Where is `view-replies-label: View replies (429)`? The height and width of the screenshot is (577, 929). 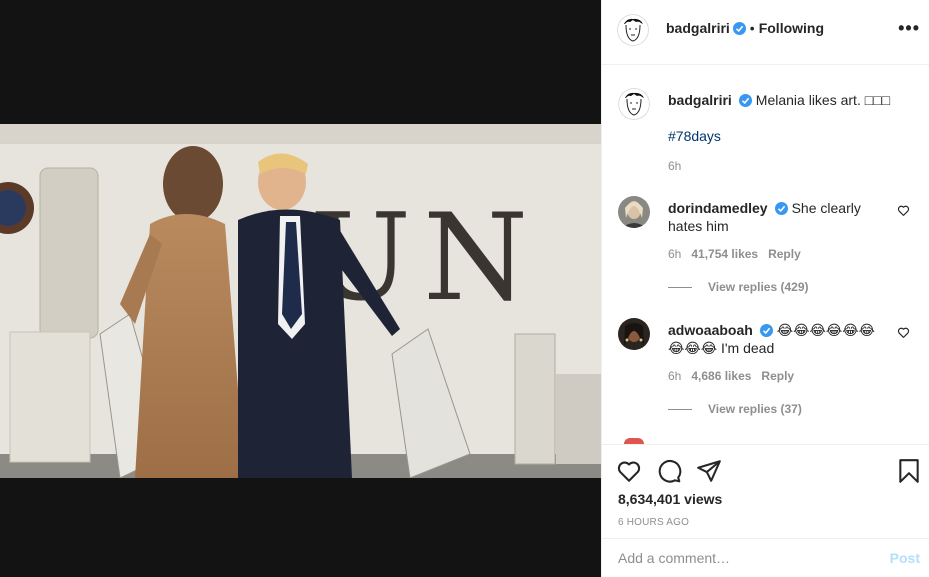
view-replies-label: View replies (429) is located at coordinates (758, 287).